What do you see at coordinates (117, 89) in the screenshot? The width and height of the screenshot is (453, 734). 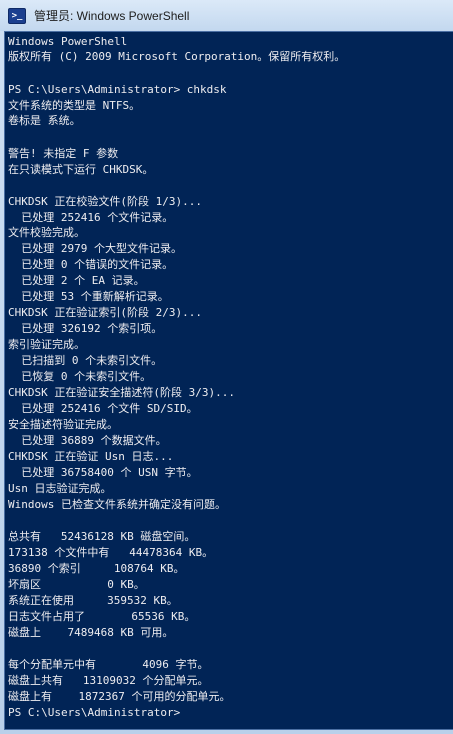 I see `console-line: PS C:\Users\Administrator> chkdsk` at bounding box center [117, 89].